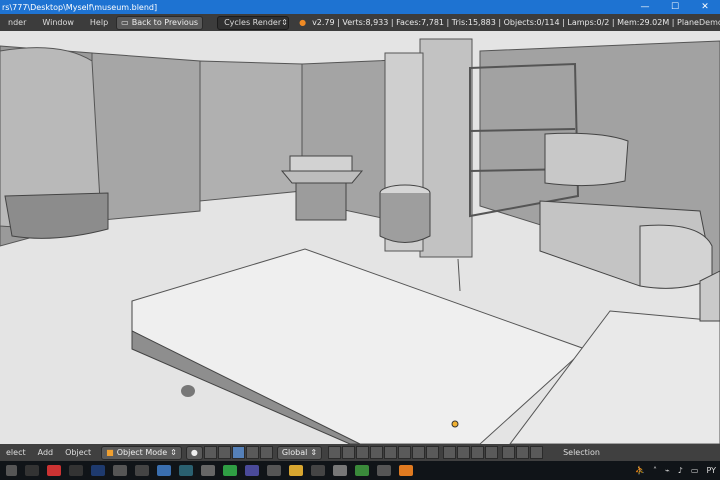 The height and width of the screenshot is (480, 720). I want to click on mode-value: Object Mode, so click(142, 452).